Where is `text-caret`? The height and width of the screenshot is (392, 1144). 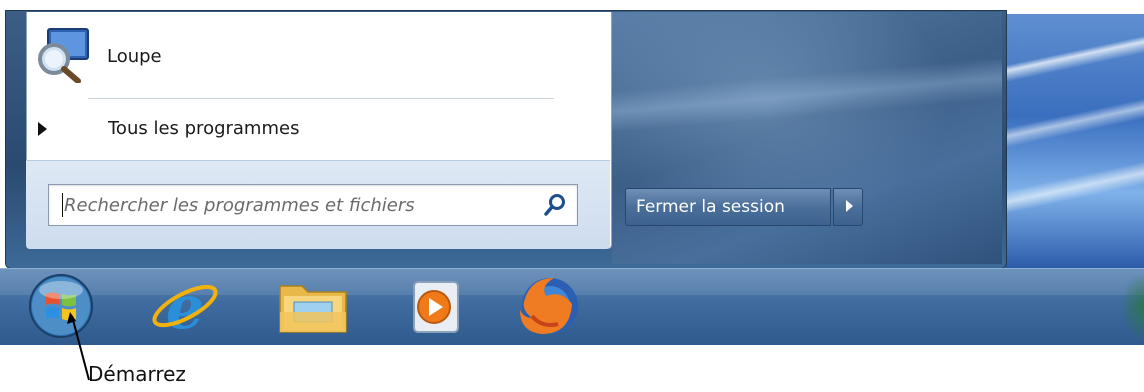 text-caret is located at coordinates (62, 205).